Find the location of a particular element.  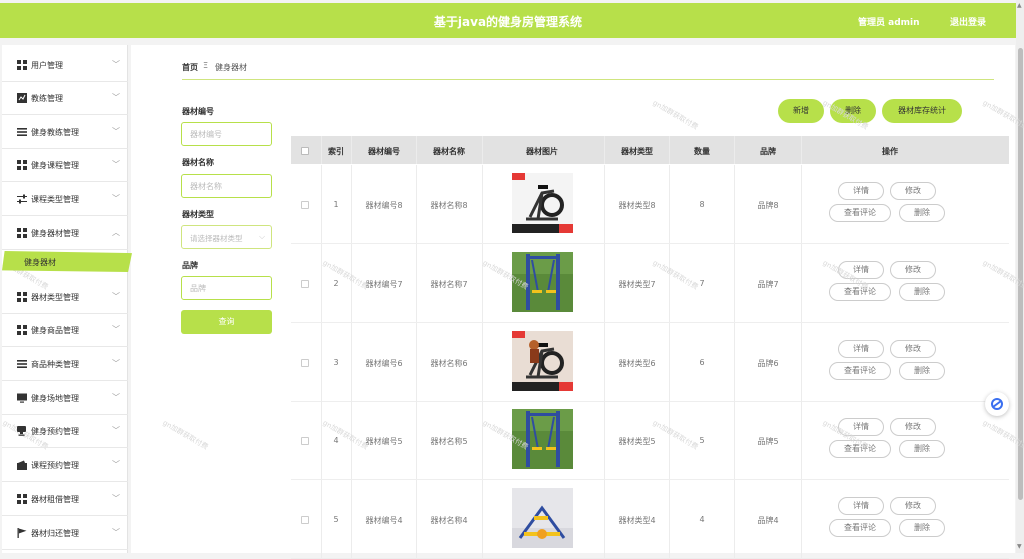

cell-qty: 6 is located at coordinates (702, 362).